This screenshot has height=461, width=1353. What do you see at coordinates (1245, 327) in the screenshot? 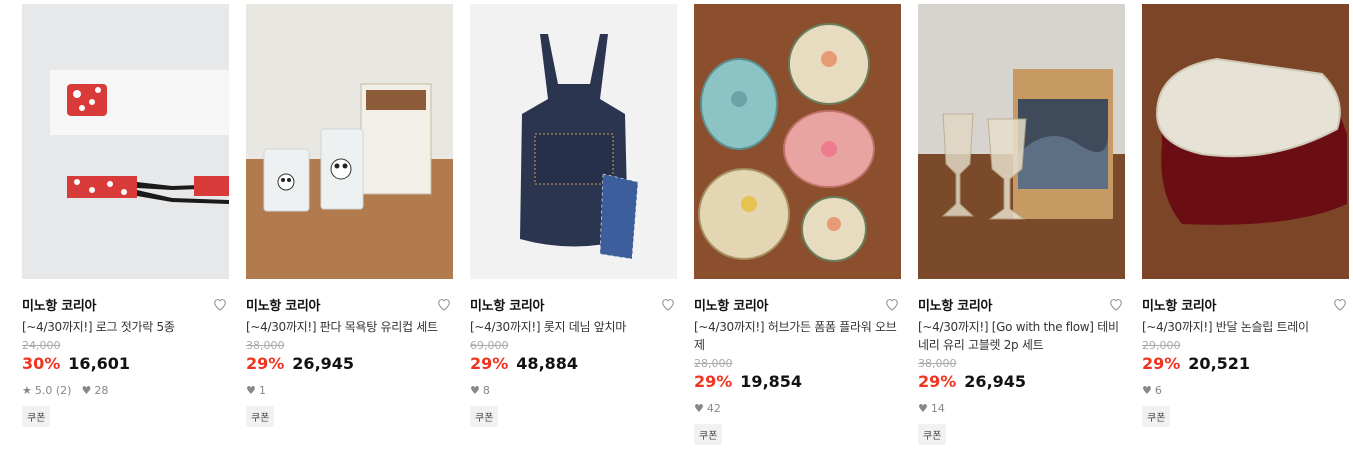
I see `product-title: [~4/30까지!] 반달 논슬립 트레이` at bounding box center [1245, 327].